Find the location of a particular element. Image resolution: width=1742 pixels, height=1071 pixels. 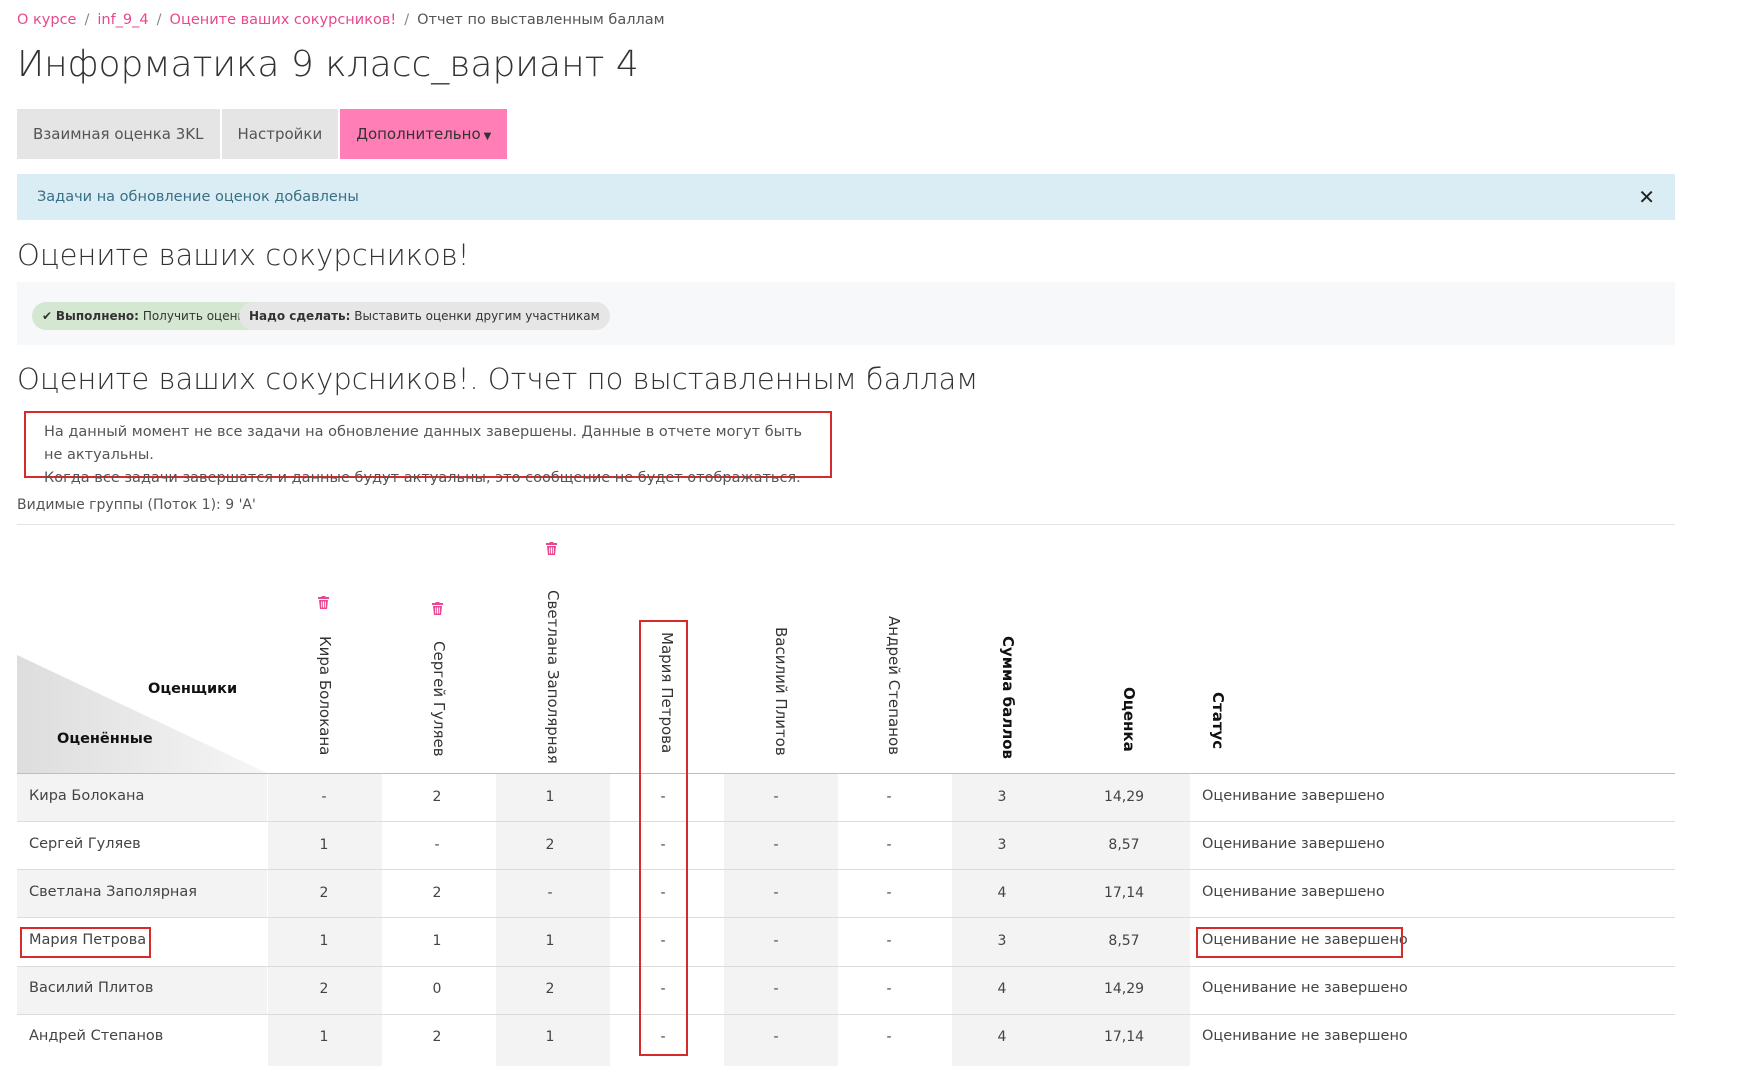

alert-text: Задачи на обновление оценок добавлены is located at coordinates (198, 197).